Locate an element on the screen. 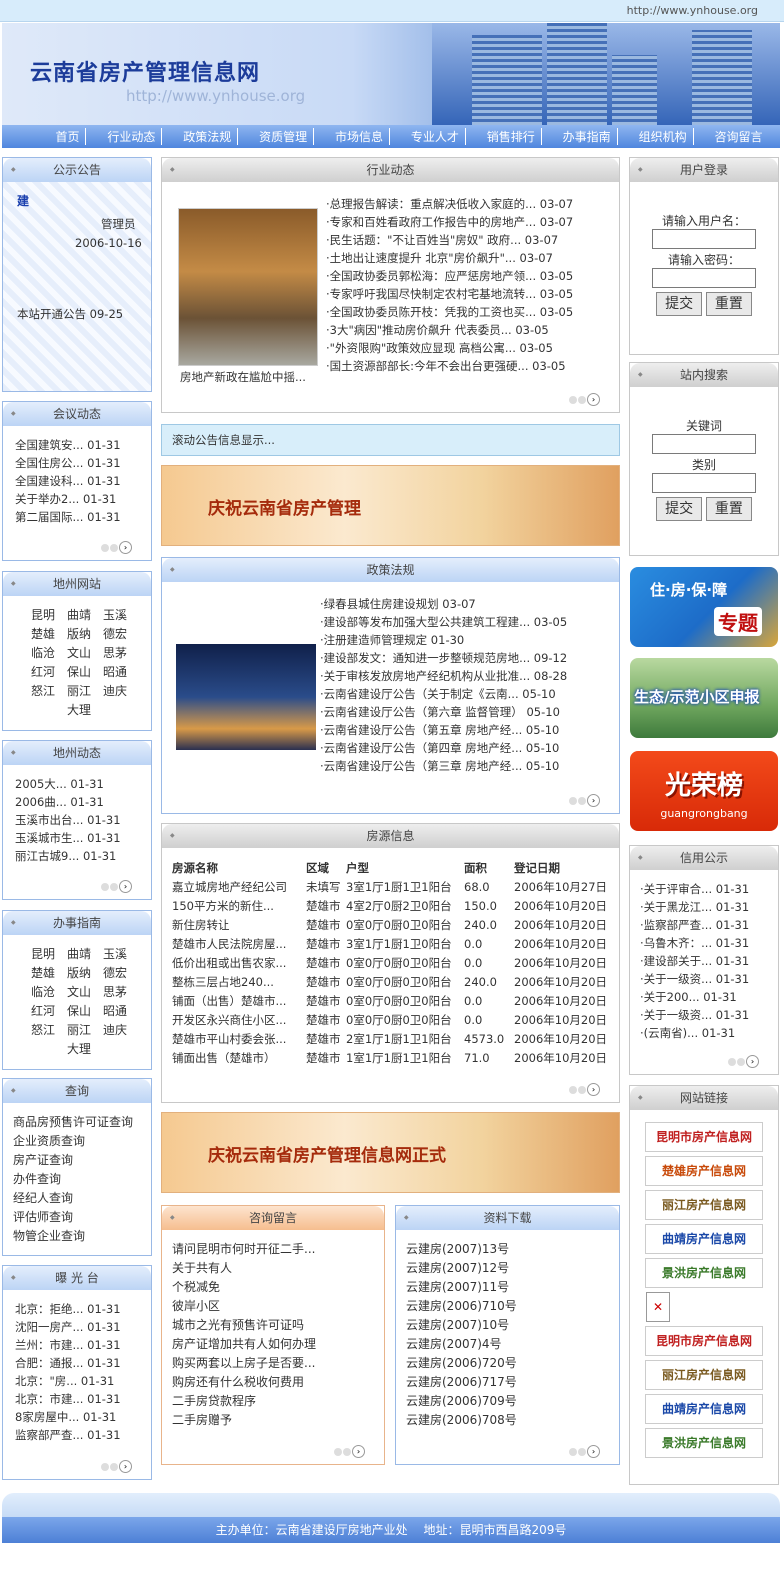 The image size is (784, 1575). policy-item: ·云南省建设厅公告（第四章 房地产经... 05-10 is located at coordinates (443, 748).